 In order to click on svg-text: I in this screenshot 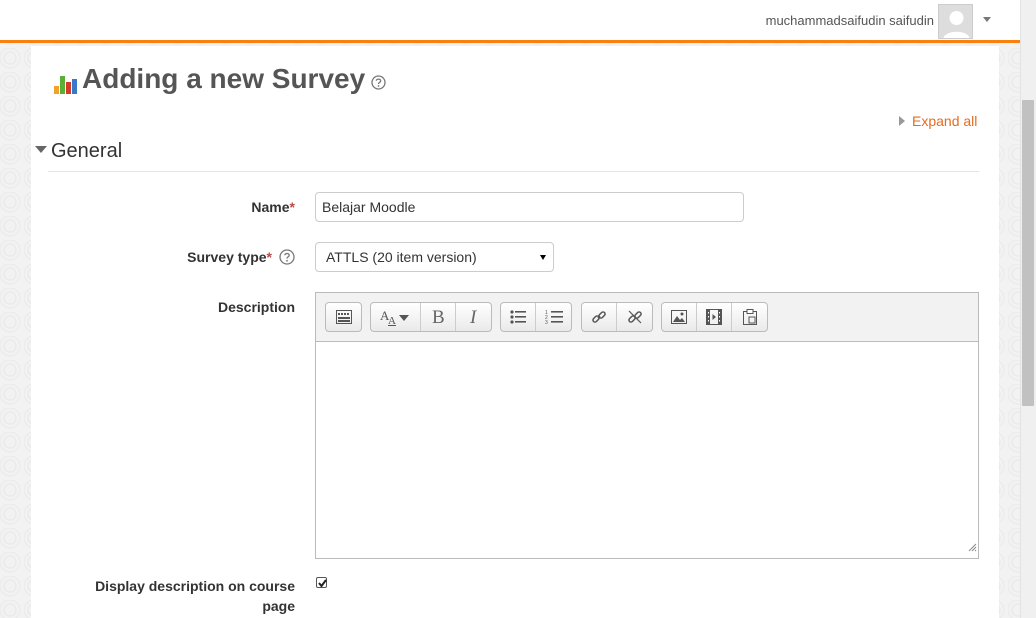, I will do `click(473, 317)`.